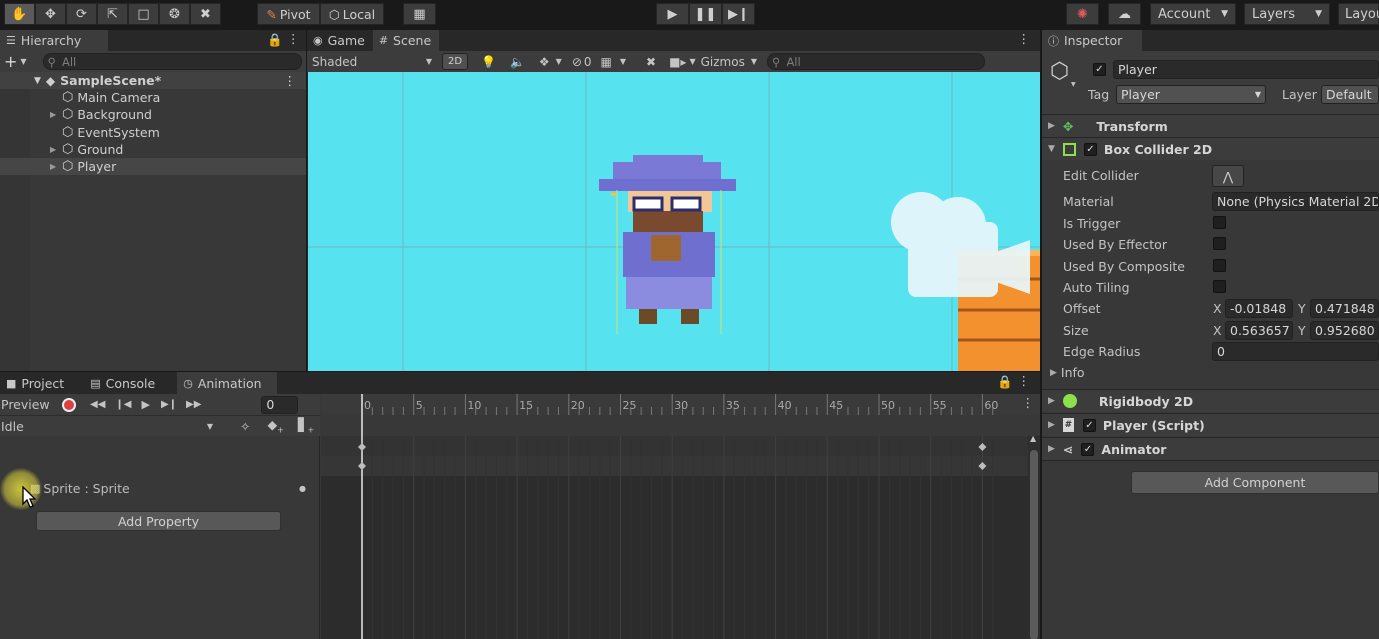 This screenshot has height=639, width=1379. What do you see at coordinates (1089, 425) in the screenshot?
I see `player-script-enabled-checkbox: ✓` at bounding box center [1089, 425].